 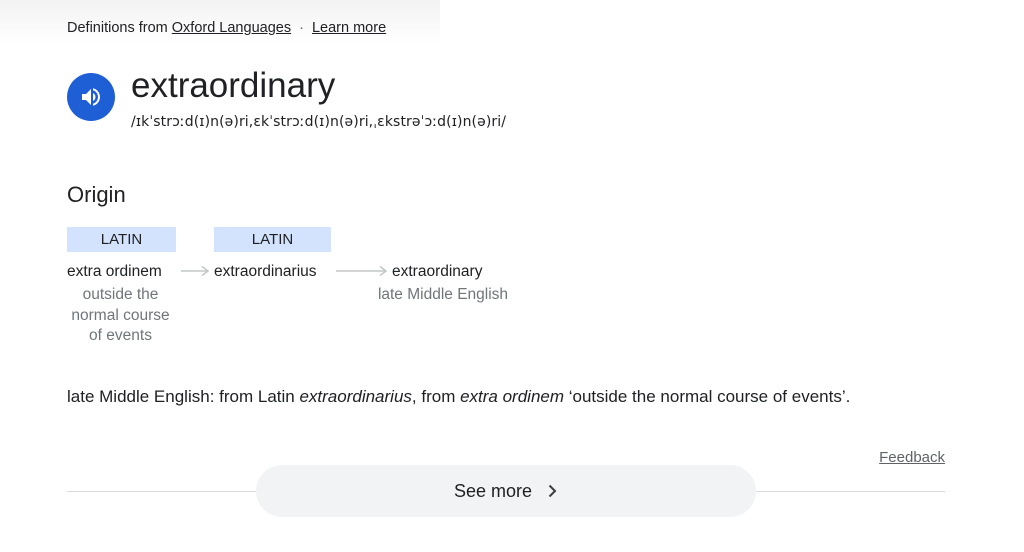 I want to click on see-more-button: See more, so click(x=506, y=491).